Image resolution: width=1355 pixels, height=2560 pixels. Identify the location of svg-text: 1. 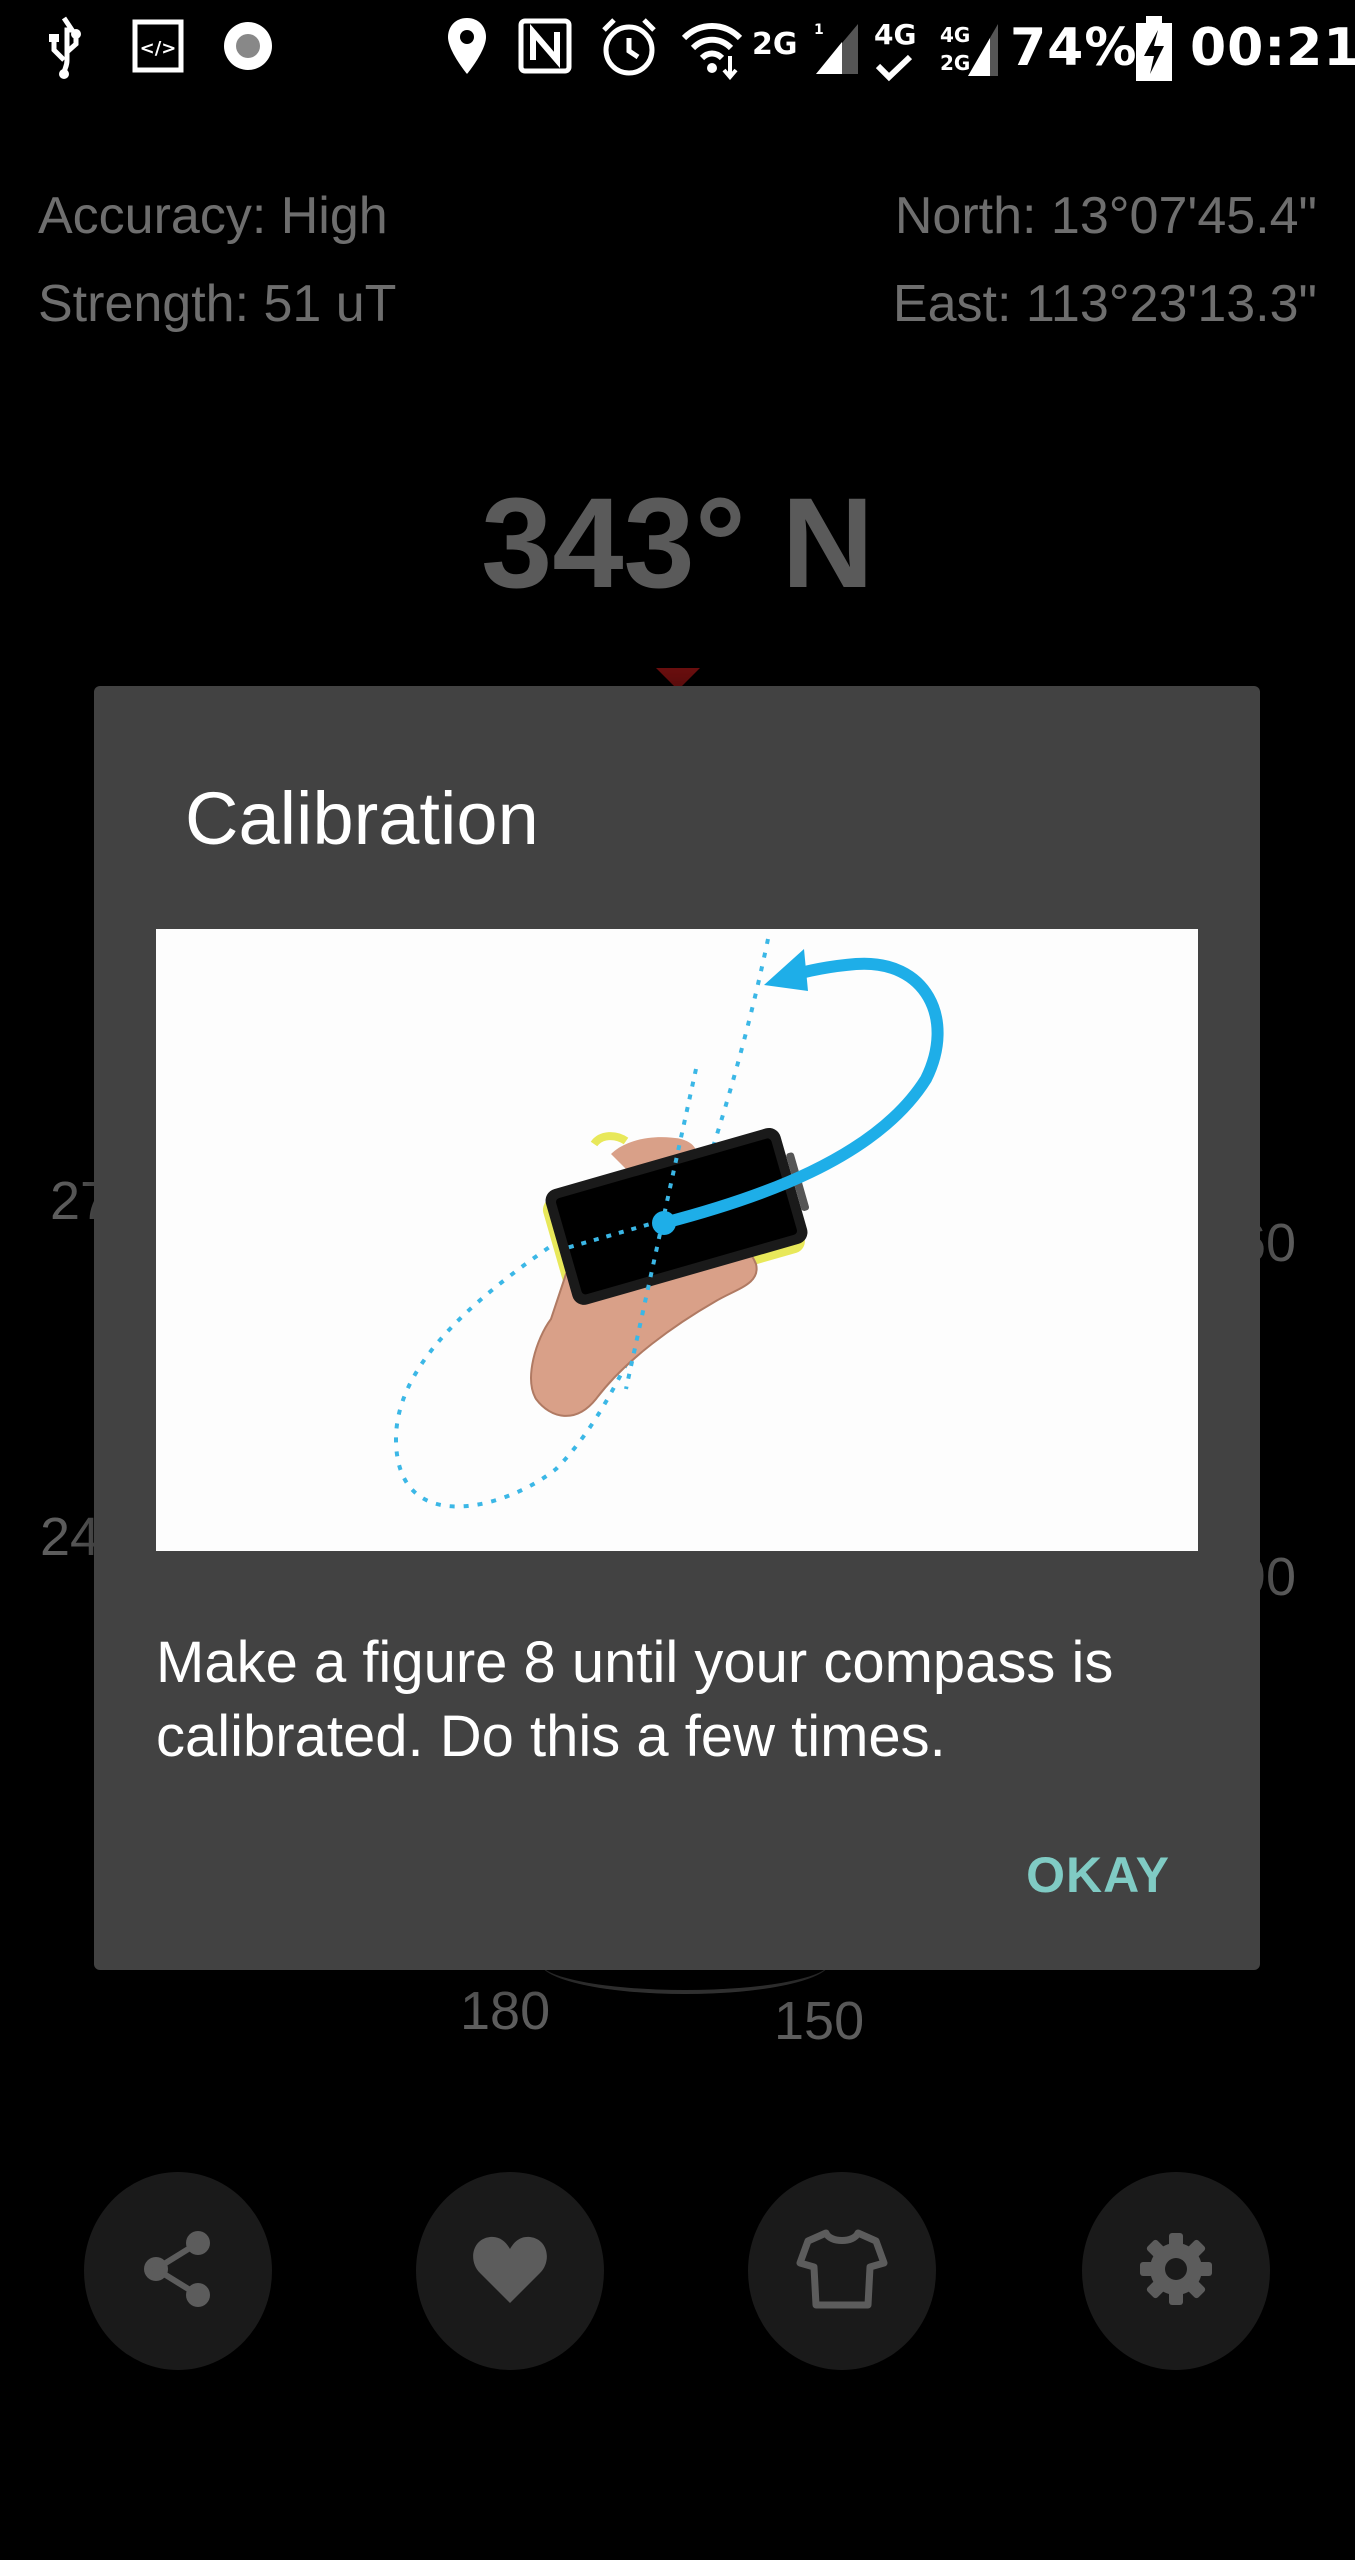
(819, 30).